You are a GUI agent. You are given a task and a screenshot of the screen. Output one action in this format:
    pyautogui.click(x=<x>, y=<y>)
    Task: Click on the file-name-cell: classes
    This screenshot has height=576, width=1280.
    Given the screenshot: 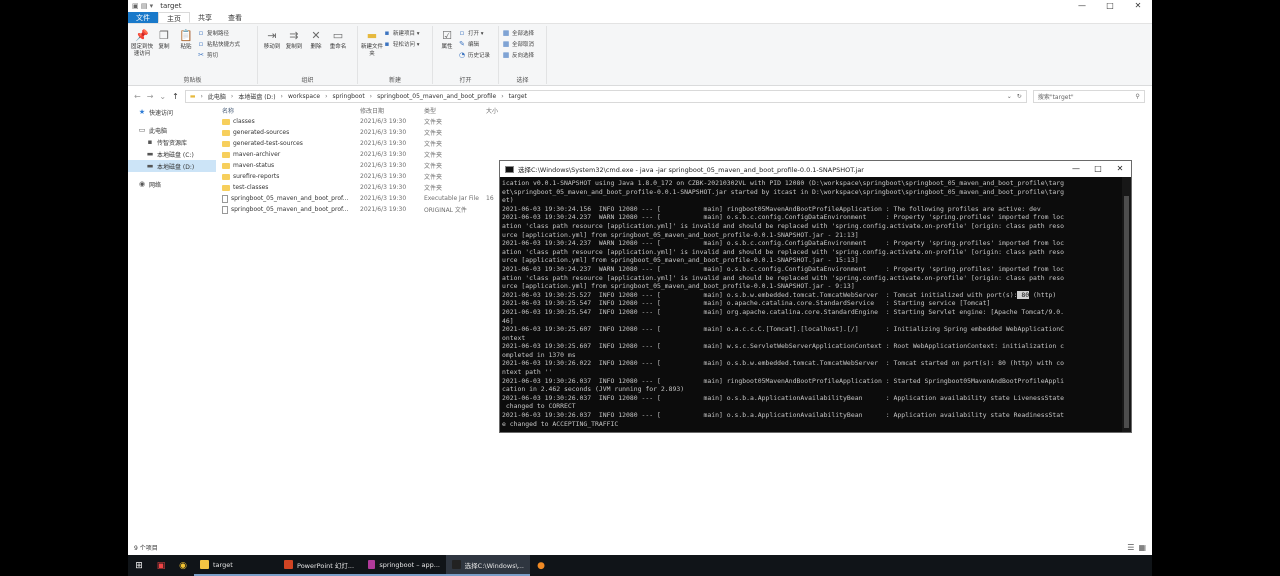 What is the action you would take?
    pyautogui.click(x=290, y=121)
    